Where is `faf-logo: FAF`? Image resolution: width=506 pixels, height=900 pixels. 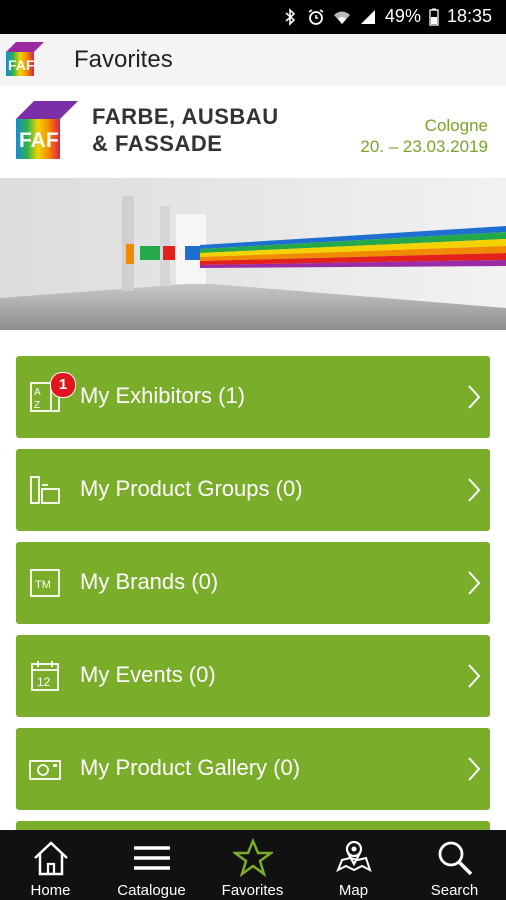 faf-logo: FAF is located at coordinates (25, 59).